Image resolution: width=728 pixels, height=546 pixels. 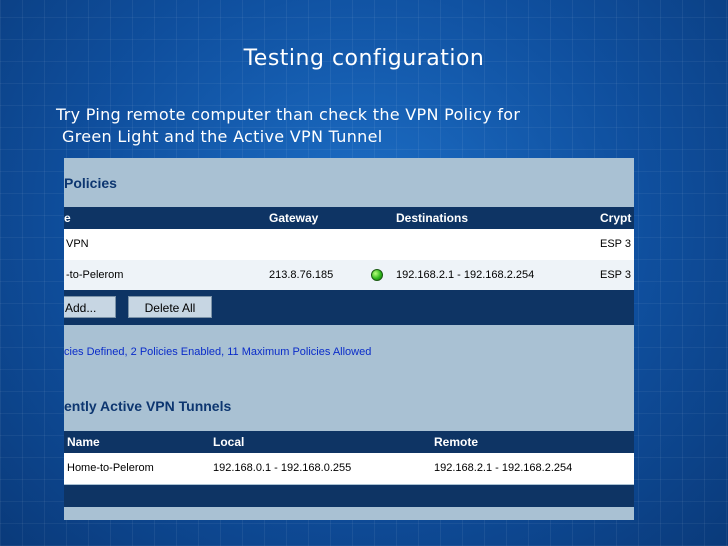 What do you see at coordinates (95, 275) in the screenshot?
I see `policy-name: -to-Pelerom` at bounding box center [95, 275].